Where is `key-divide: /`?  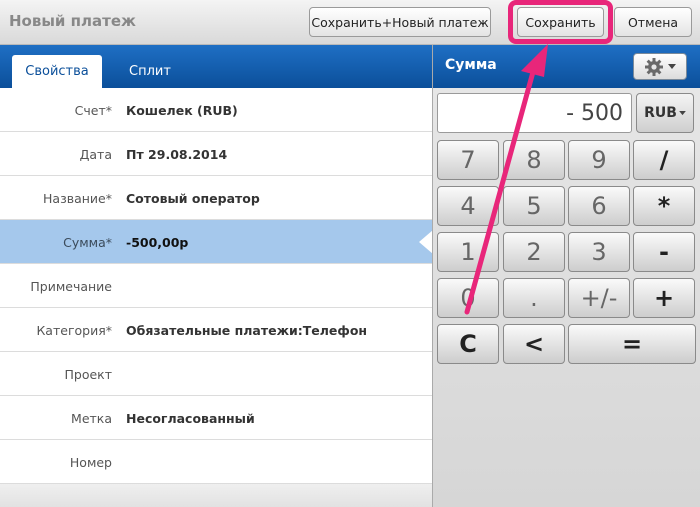 key-divide: / is located at coordinates (664, 160).